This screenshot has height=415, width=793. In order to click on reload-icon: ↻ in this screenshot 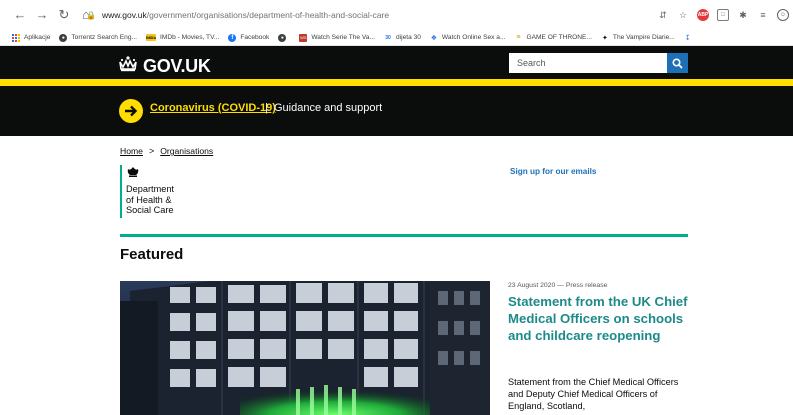, I will do `click(64, 15)`.